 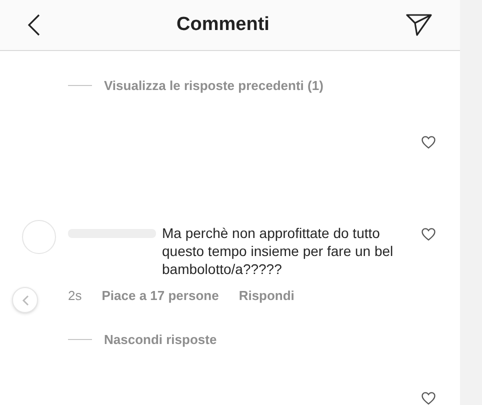 I want to click on send-icon, so click(x=419, y=24).